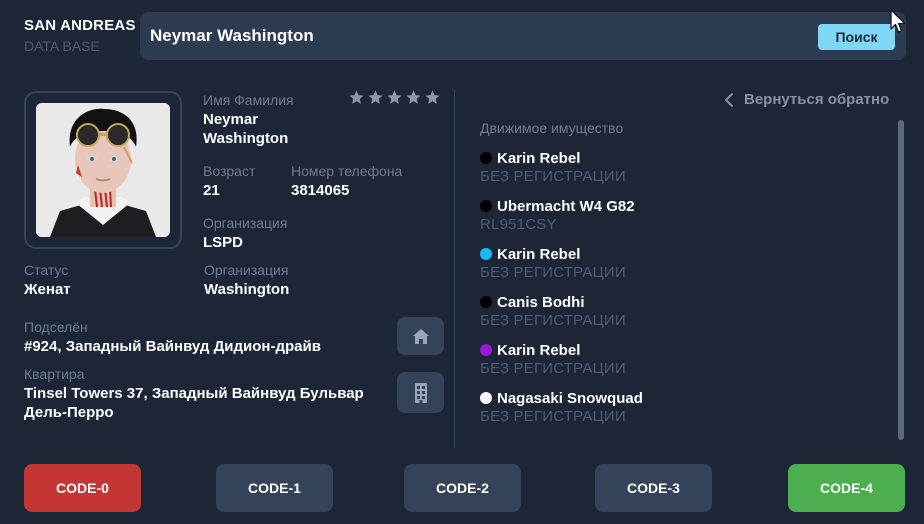 The width and height of the screenshot is (924, 524). What do you see at coordinates (570, 398) in the screenshot?
I see `vehicle-name: Nagasaki Snowquad` at bounding box center [570, 398].